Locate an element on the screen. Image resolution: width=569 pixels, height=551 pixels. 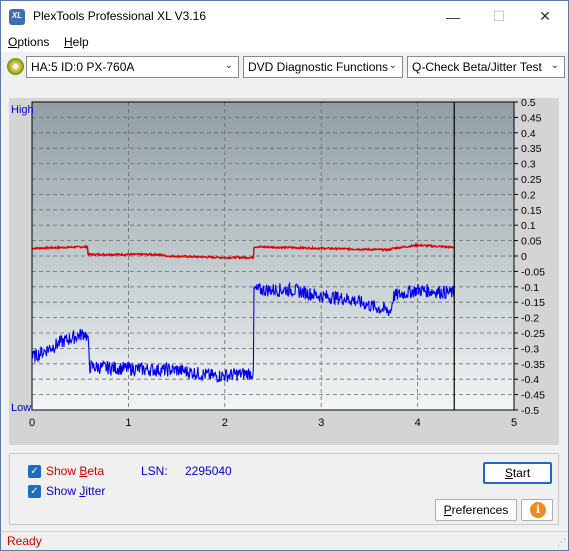
y-tick-label: 0.5 is located at coordinates (528, 103).